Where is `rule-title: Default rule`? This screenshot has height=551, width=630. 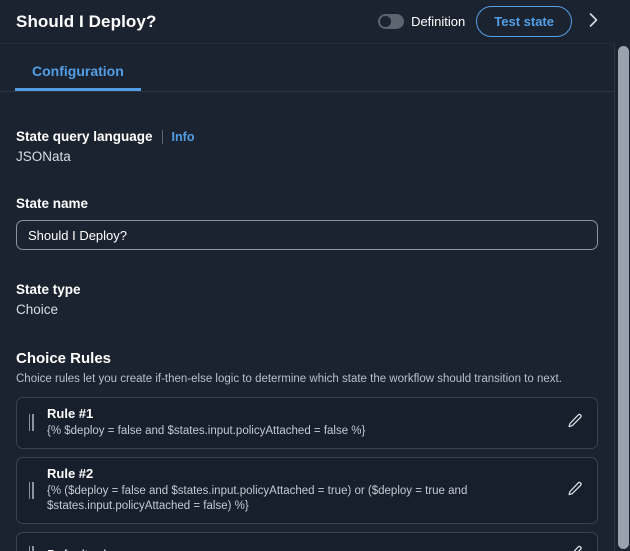
rule-title: Default rule is located at coordinates (302, 549).